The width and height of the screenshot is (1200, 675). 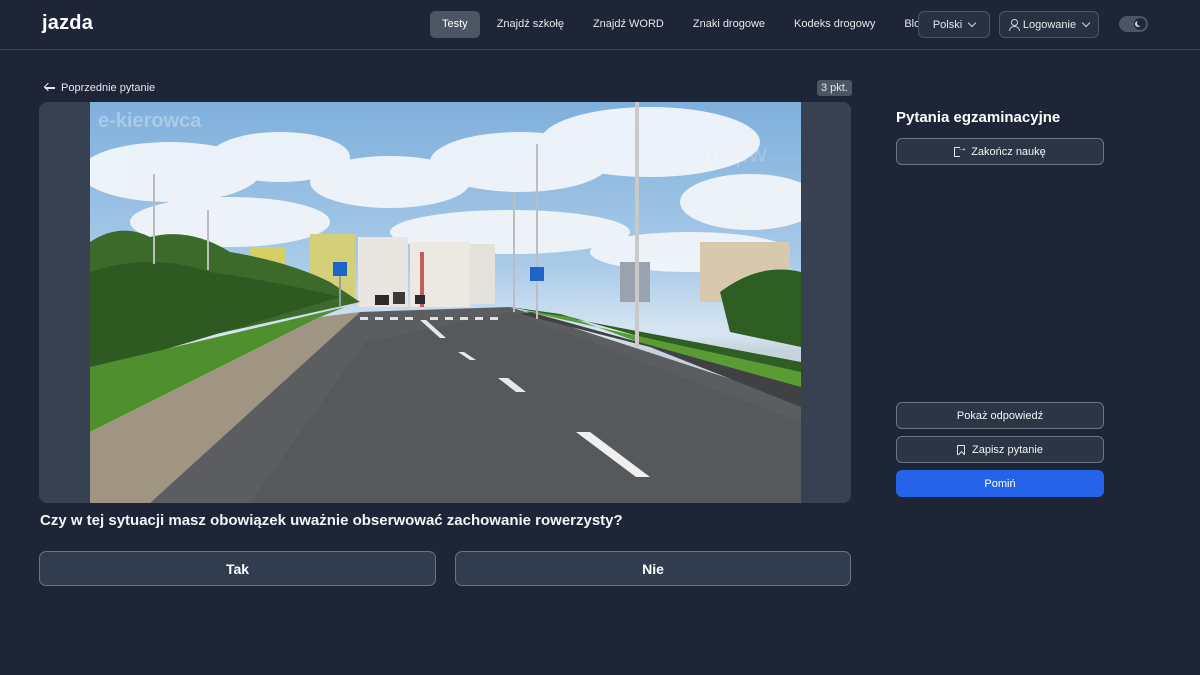 I want to click on show-answer-button: Pokaż odpowiedź, so click(x=1000, y=415).